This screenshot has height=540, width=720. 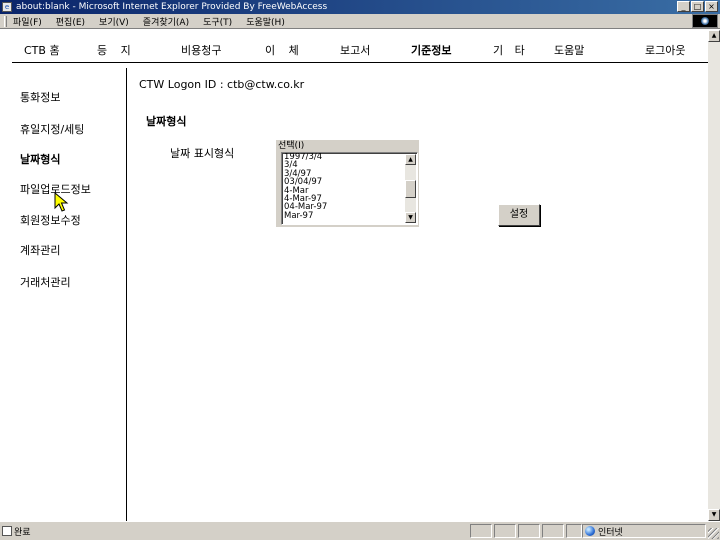 I want to click on page-done-icon, so click(x=7, y=531).